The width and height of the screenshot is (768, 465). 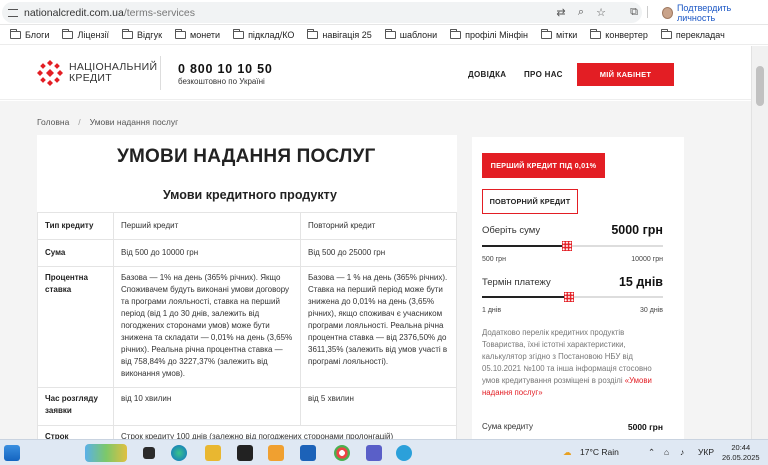 I want to click on telegram-icon, so click(x=404, y=453).